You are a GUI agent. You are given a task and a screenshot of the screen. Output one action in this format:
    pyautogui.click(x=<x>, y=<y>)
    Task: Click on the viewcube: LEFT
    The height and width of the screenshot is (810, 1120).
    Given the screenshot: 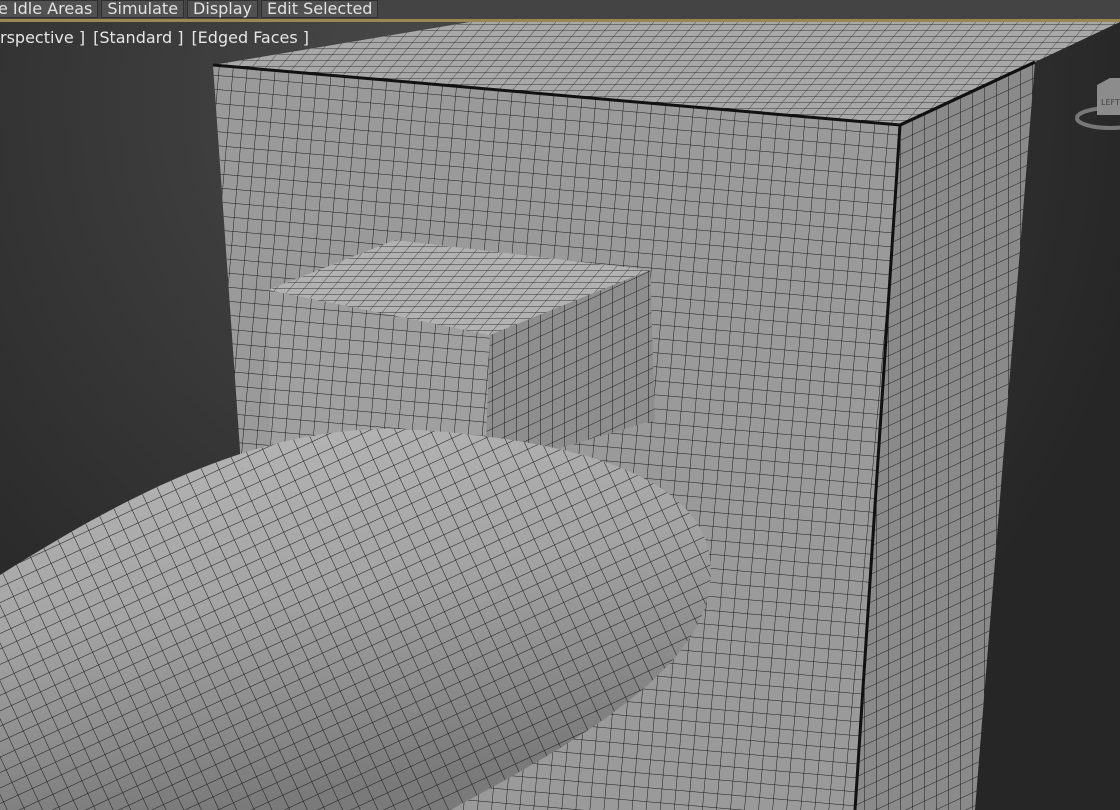 What is the action you would take?
    pyautogui.click(x=1097, y=102)
    